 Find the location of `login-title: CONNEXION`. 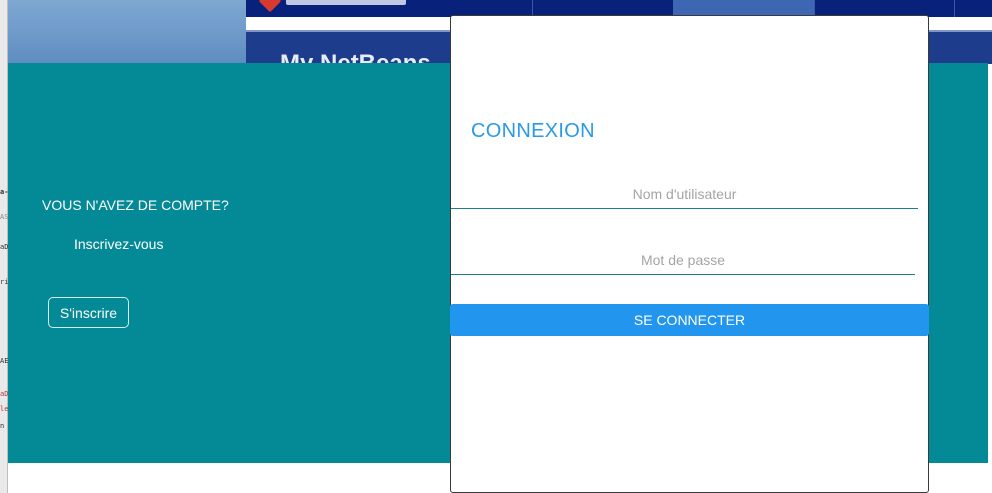

login-title: CONNEXION is located at coordinates (533, 131).